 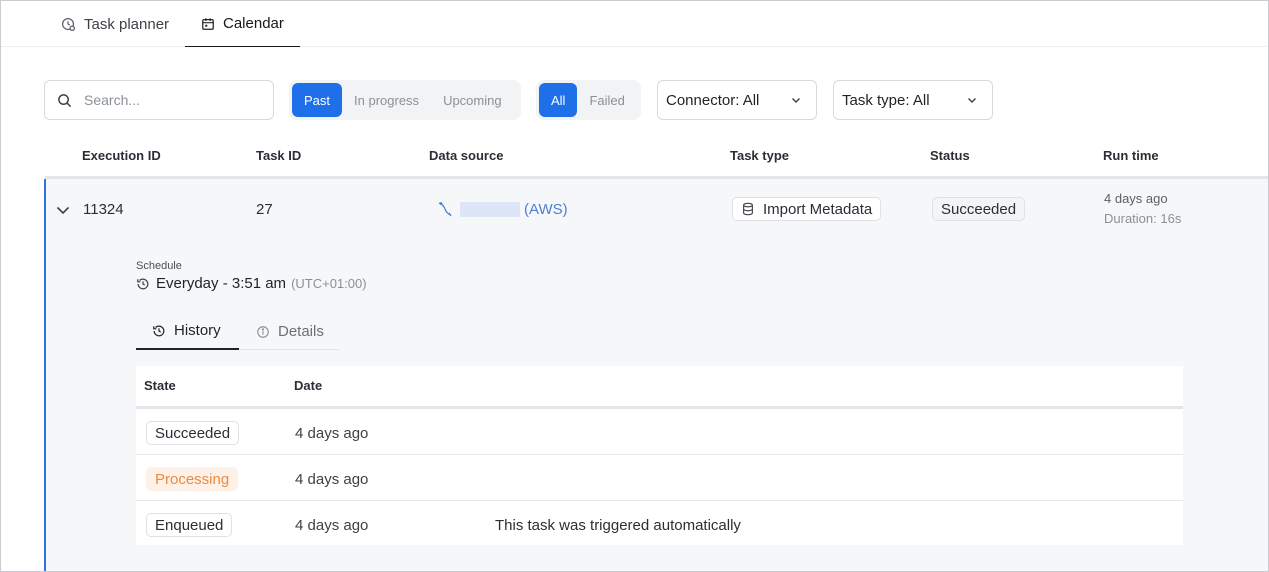 What do you see at coordinates (329, 283) in the screenshot?
I see `schedule-timezone: (UTC+01:00)` at bounding box center [329, 283].